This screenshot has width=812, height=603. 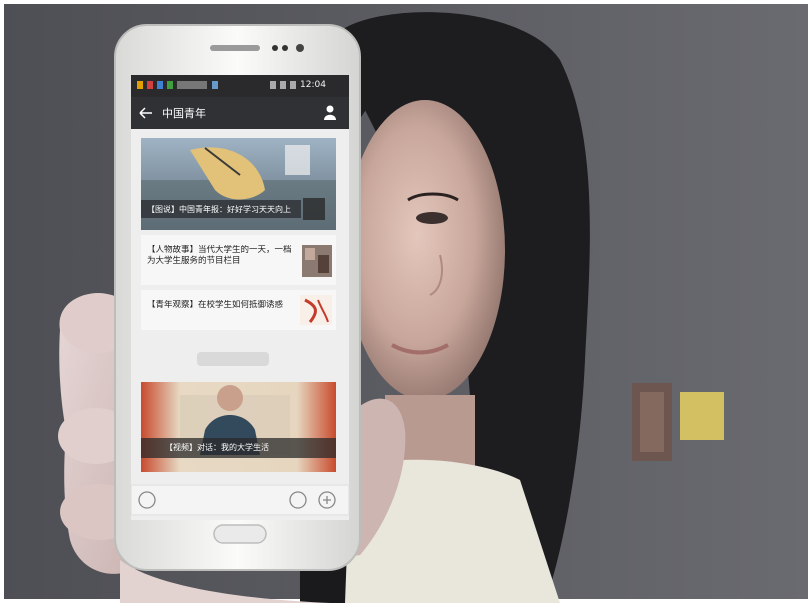 What do you see at coordinates (233, 359) in the screenshot?
I see `timestamp-pill` at bounding box center [233, 359].